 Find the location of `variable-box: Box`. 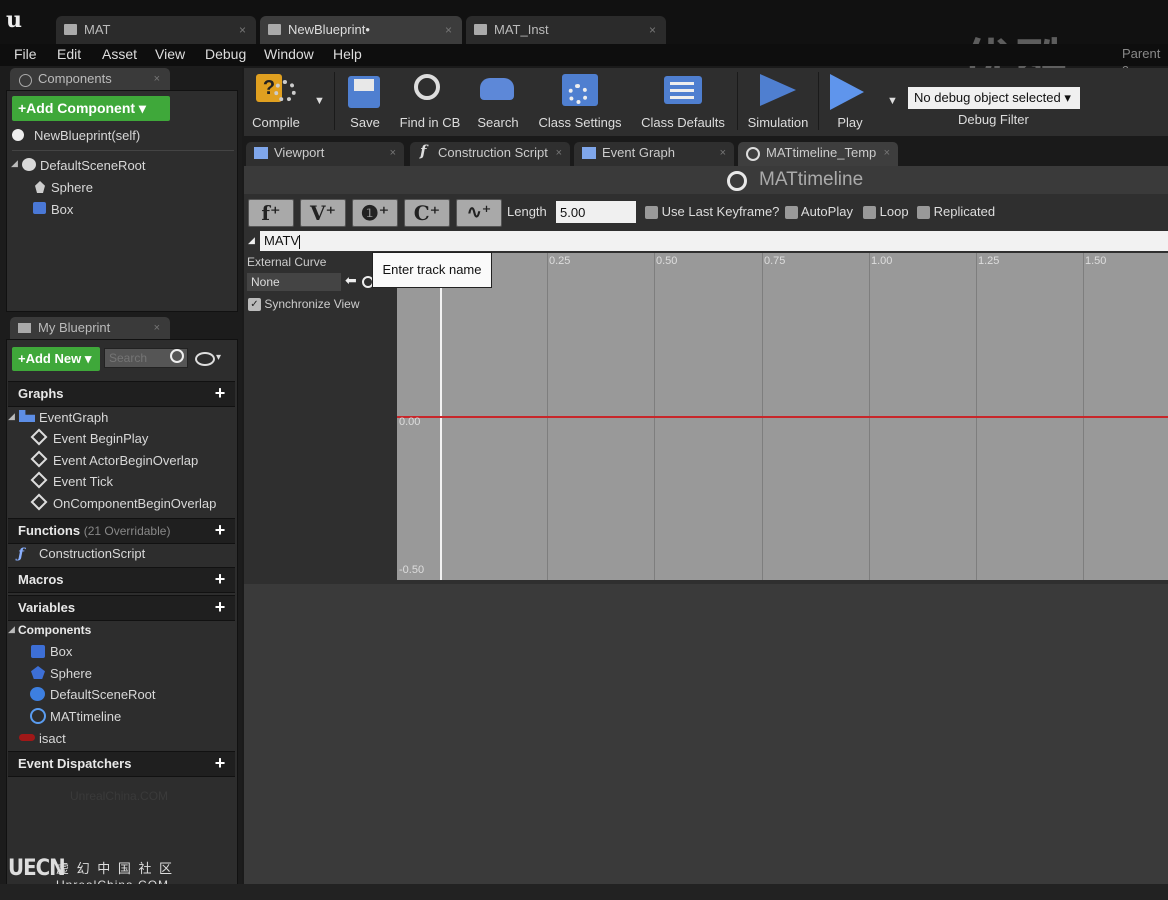

variable-box: Box is located at coordinates (61, 651).